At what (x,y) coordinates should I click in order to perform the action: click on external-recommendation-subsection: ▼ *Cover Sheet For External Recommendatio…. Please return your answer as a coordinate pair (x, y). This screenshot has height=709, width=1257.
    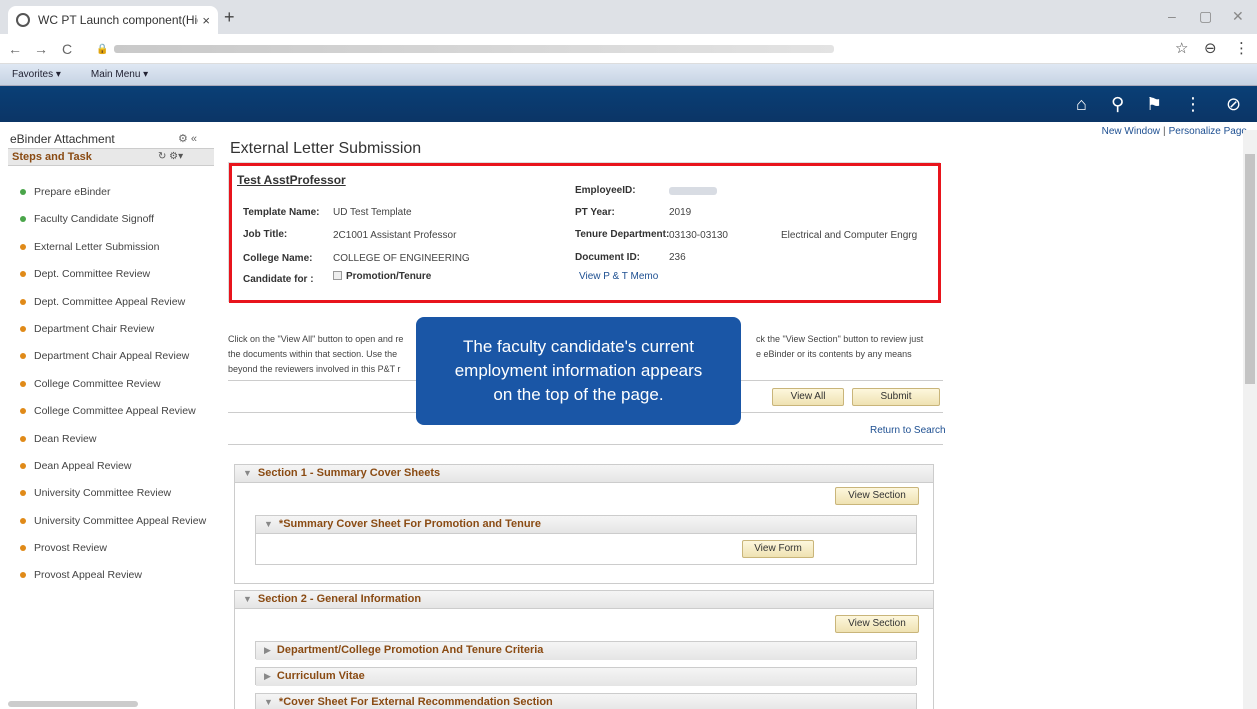
    Looking at the image, I should click on (586, 701).